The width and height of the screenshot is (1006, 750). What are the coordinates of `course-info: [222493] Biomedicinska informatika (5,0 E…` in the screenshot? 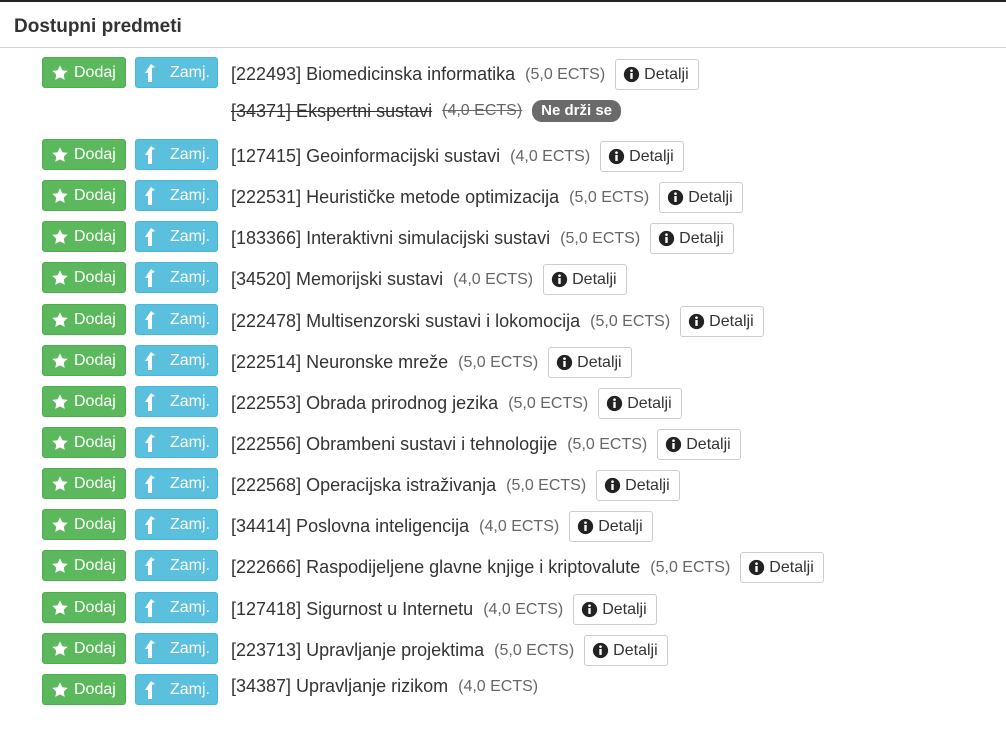 It's located at (465, 74).